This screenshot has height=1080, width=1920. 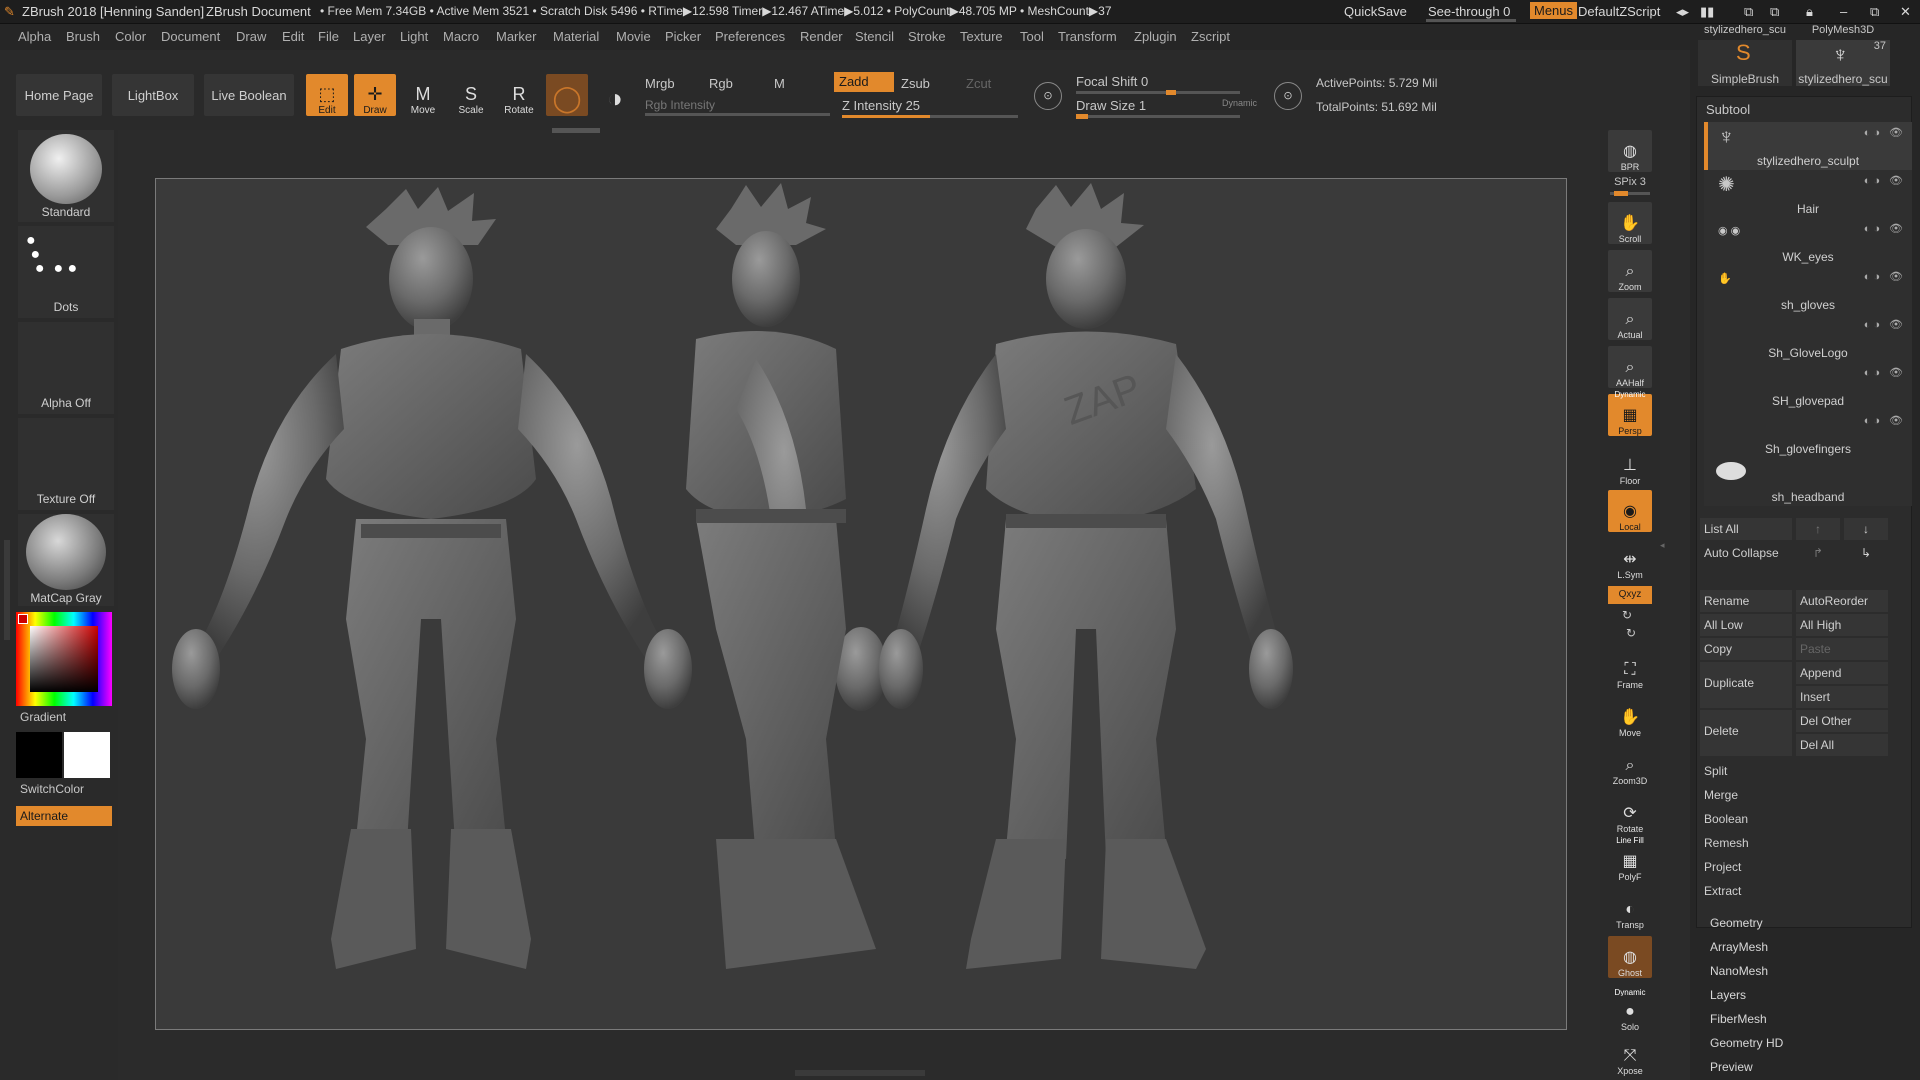 I want to click on color-picker, so click(x=64, y=659).